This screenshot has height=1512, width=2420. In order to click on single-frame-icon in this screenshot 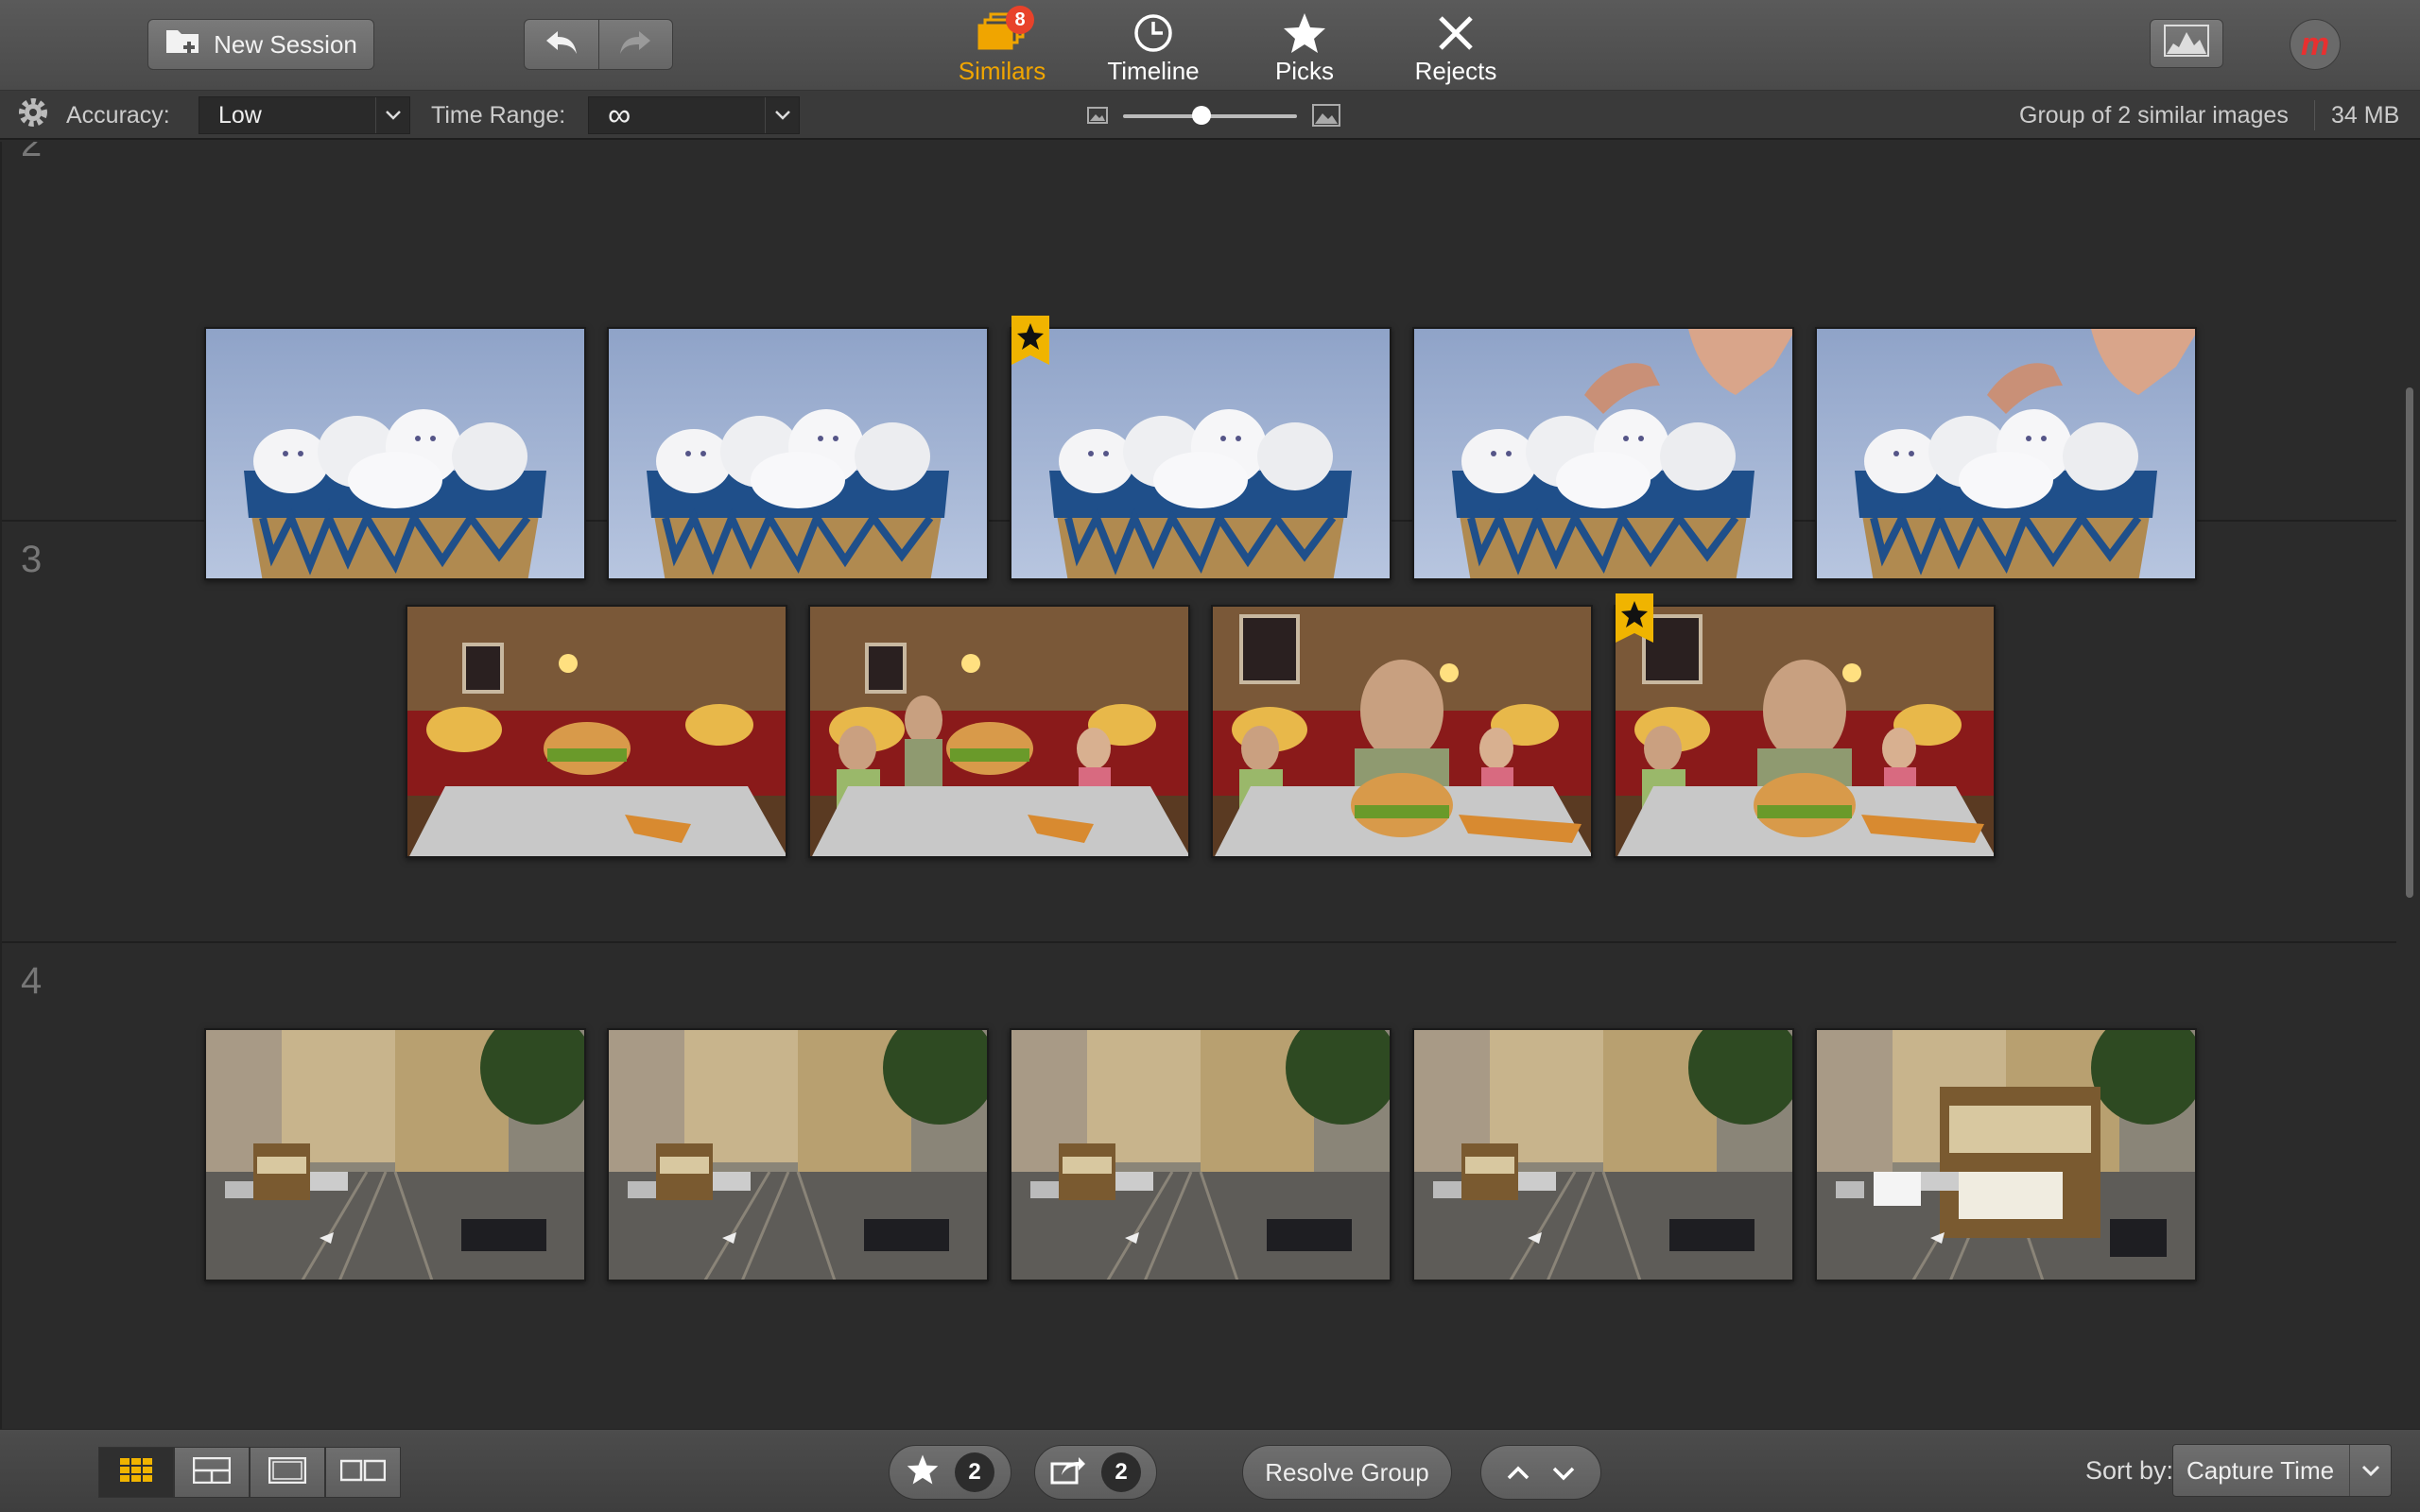, I will do `click(287, 1472)`.